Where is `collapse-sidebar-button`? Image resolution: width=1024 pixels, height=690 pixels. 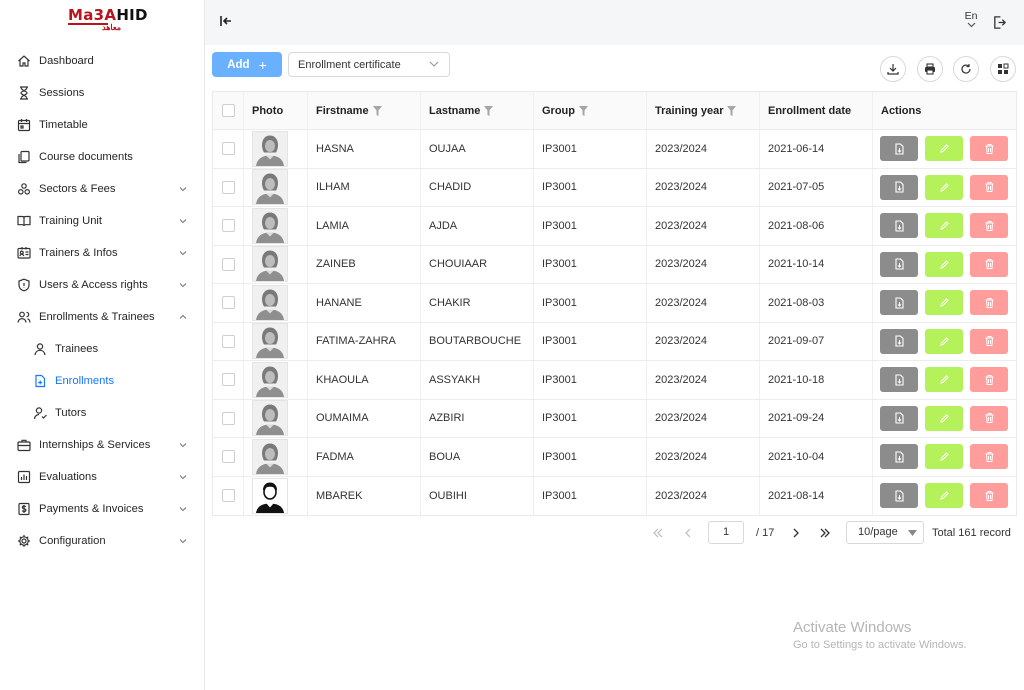 collapse-sidebar-button is located at coordinates (226, 21).